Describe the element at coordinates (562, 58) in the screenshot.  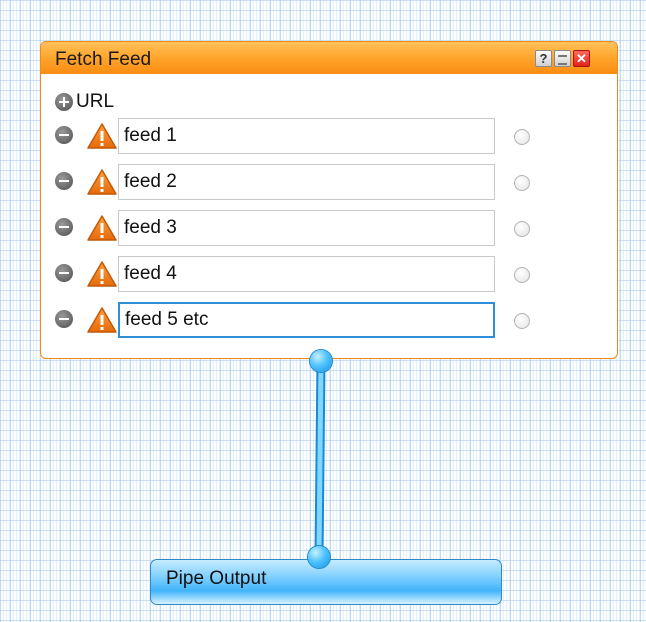
I see `minimize-icon` at that location.